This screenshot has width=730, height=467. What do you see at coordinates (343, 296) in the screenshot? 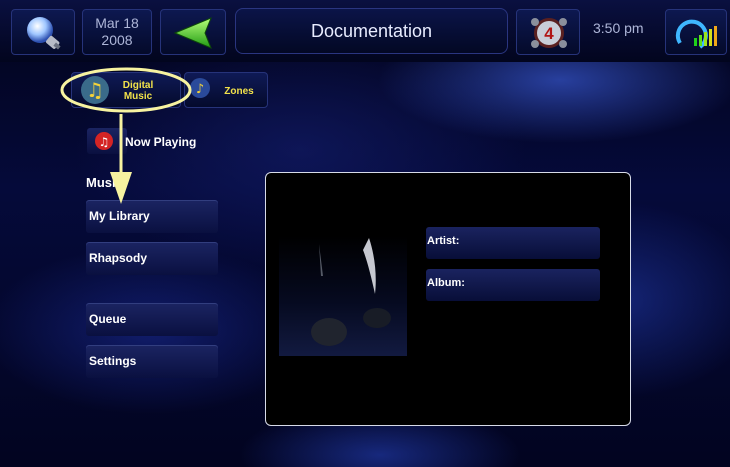
I see `album-art-placeholder` at bounding box center [343, 296].